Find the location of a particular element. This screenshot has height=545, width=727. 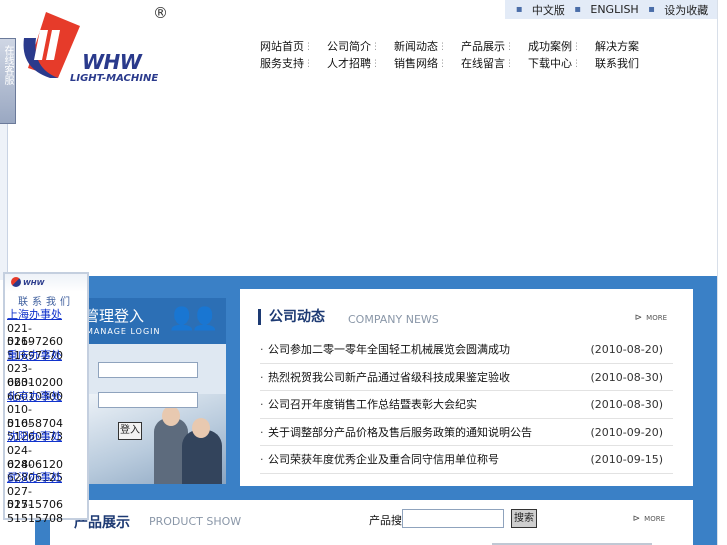

news-title: 公司动态 is located at coordinates (291, 317).